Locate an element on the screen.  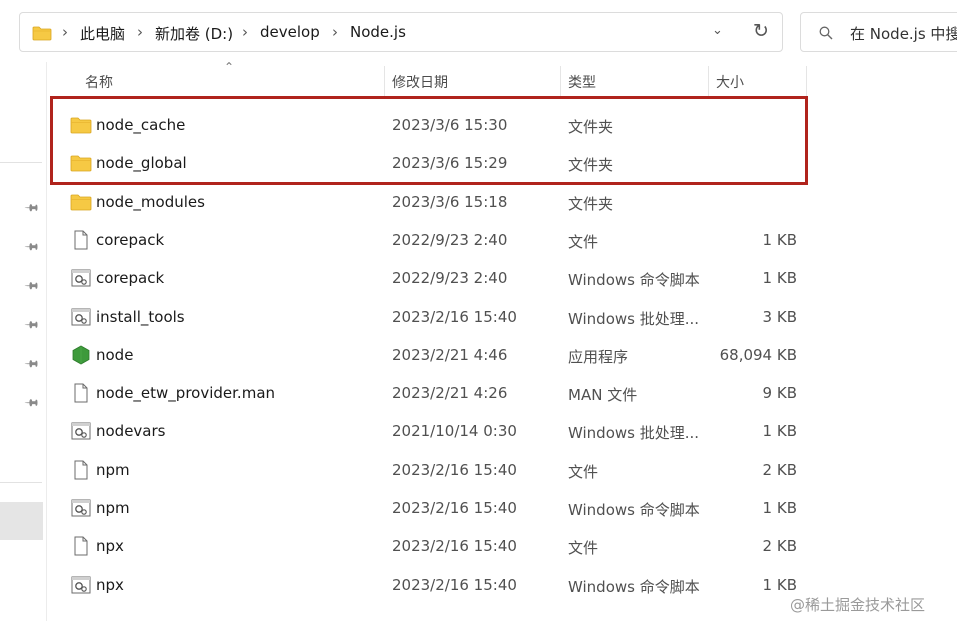
search-icon is located at coordinates (826, 33).